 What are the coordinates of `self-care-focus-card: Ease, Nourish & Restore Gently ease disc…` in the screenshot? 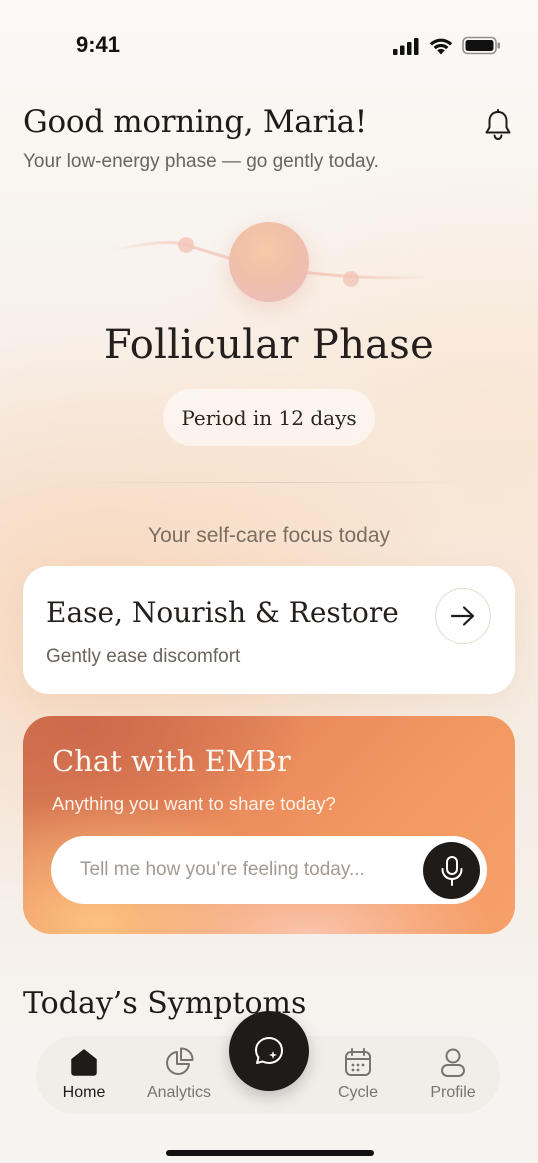 It's located at (269, 630).